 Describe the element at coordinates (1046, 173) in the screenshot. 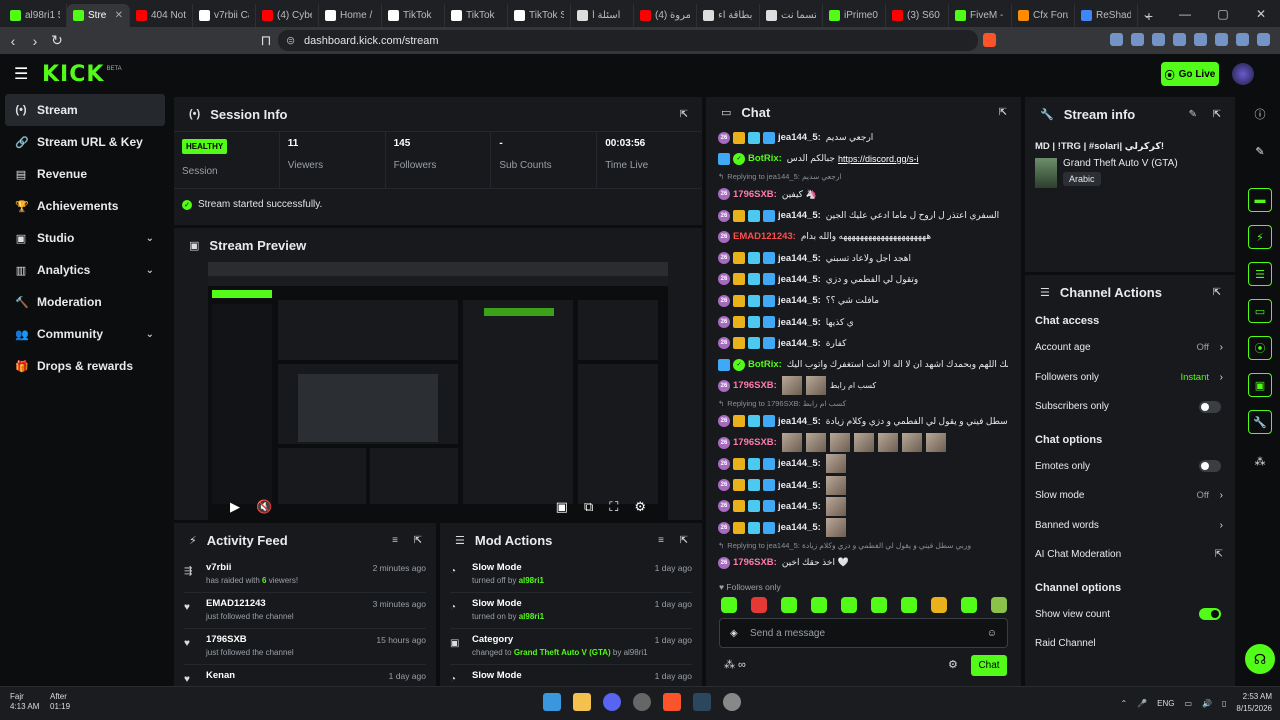

I see `category-thumbnail` at that location.